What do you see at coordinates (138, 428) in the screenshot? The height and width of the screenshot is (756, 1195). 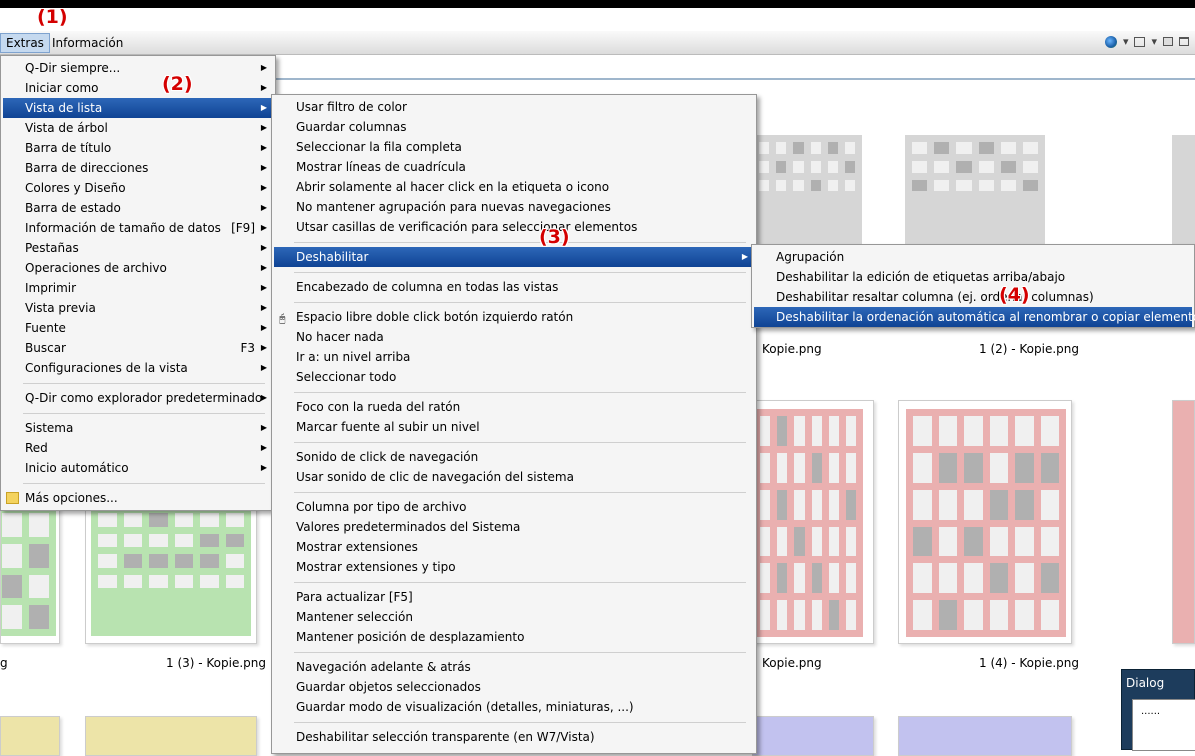 I see `menu-item-sistema: Sistema ▶` at bounding box center [138, 428].